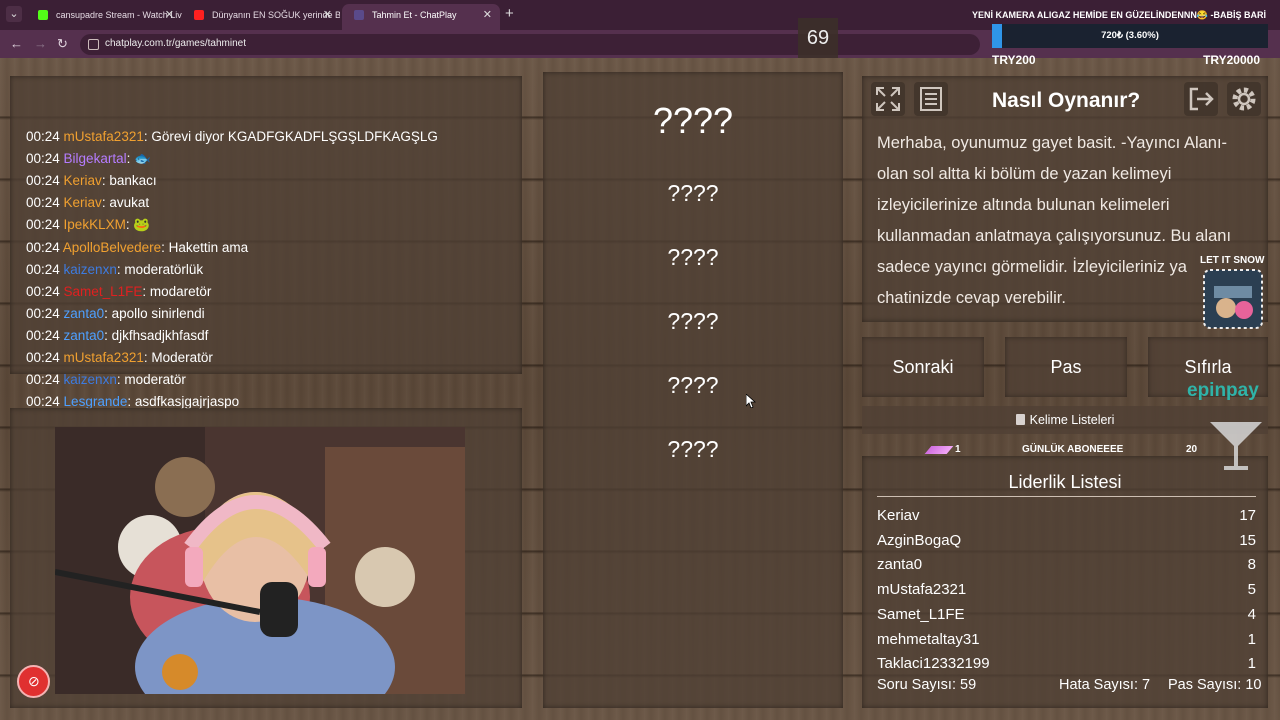  Describe the element at coordinates (1105, 685) in the screenshot. I see `error-count: Hata Sayısı: 7` at that location.